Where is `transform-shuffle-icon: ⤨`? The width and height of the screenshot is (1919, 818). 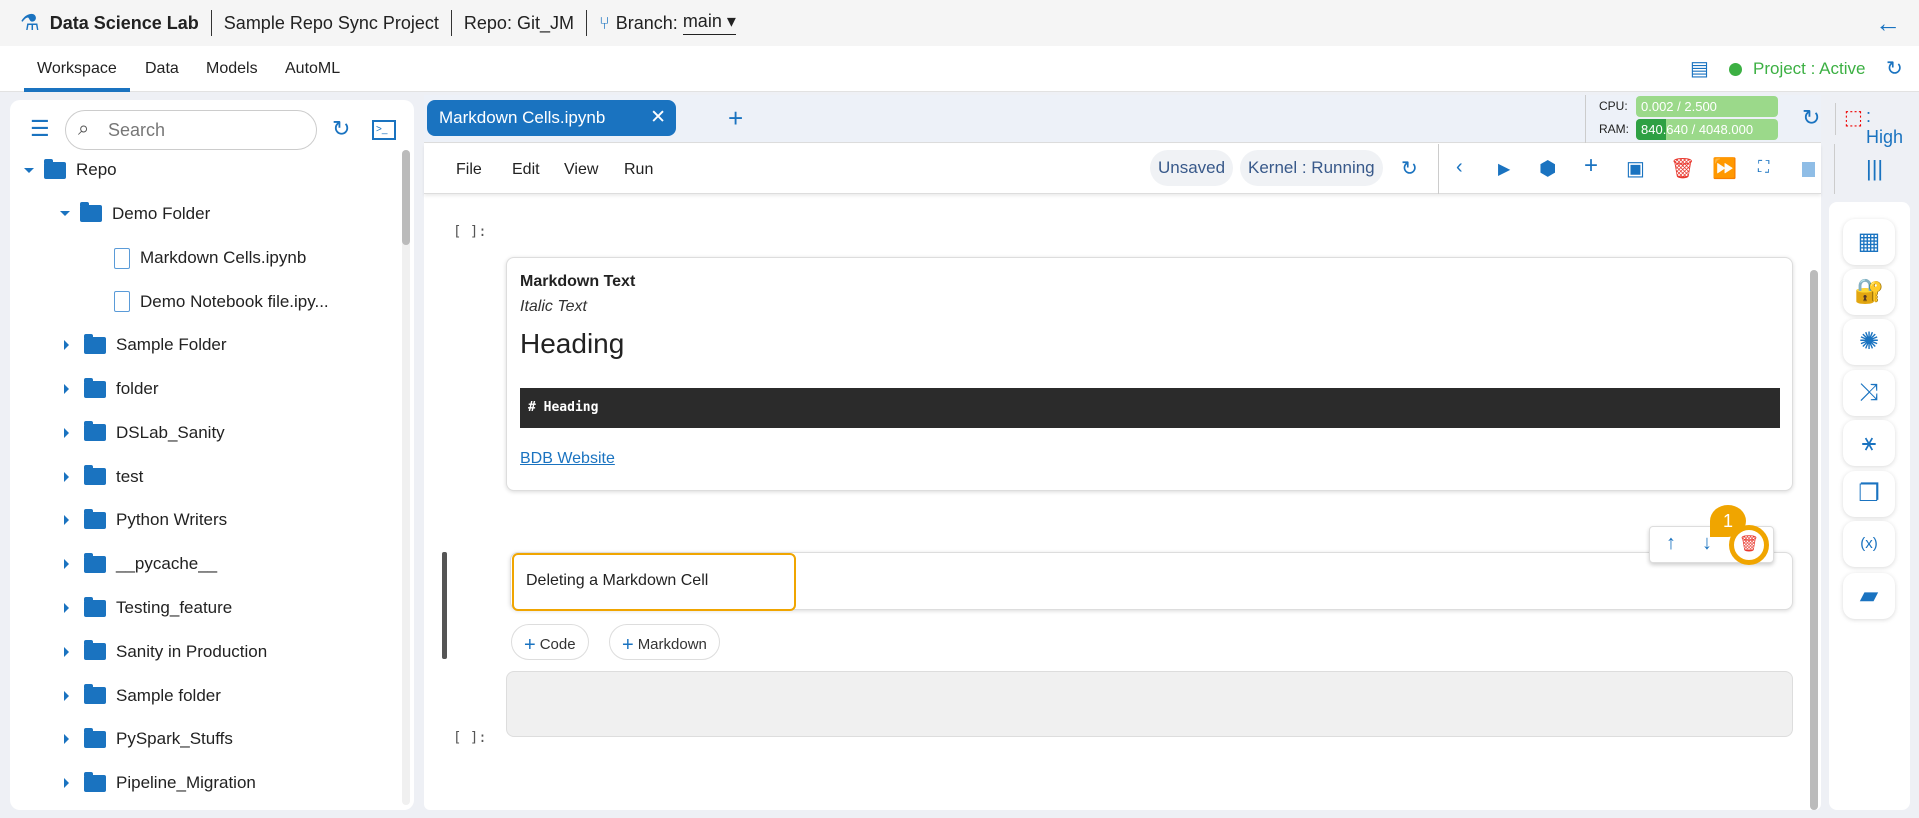 transform-shuffle-icon: ⤨ is located at coordinates (1869, 393).